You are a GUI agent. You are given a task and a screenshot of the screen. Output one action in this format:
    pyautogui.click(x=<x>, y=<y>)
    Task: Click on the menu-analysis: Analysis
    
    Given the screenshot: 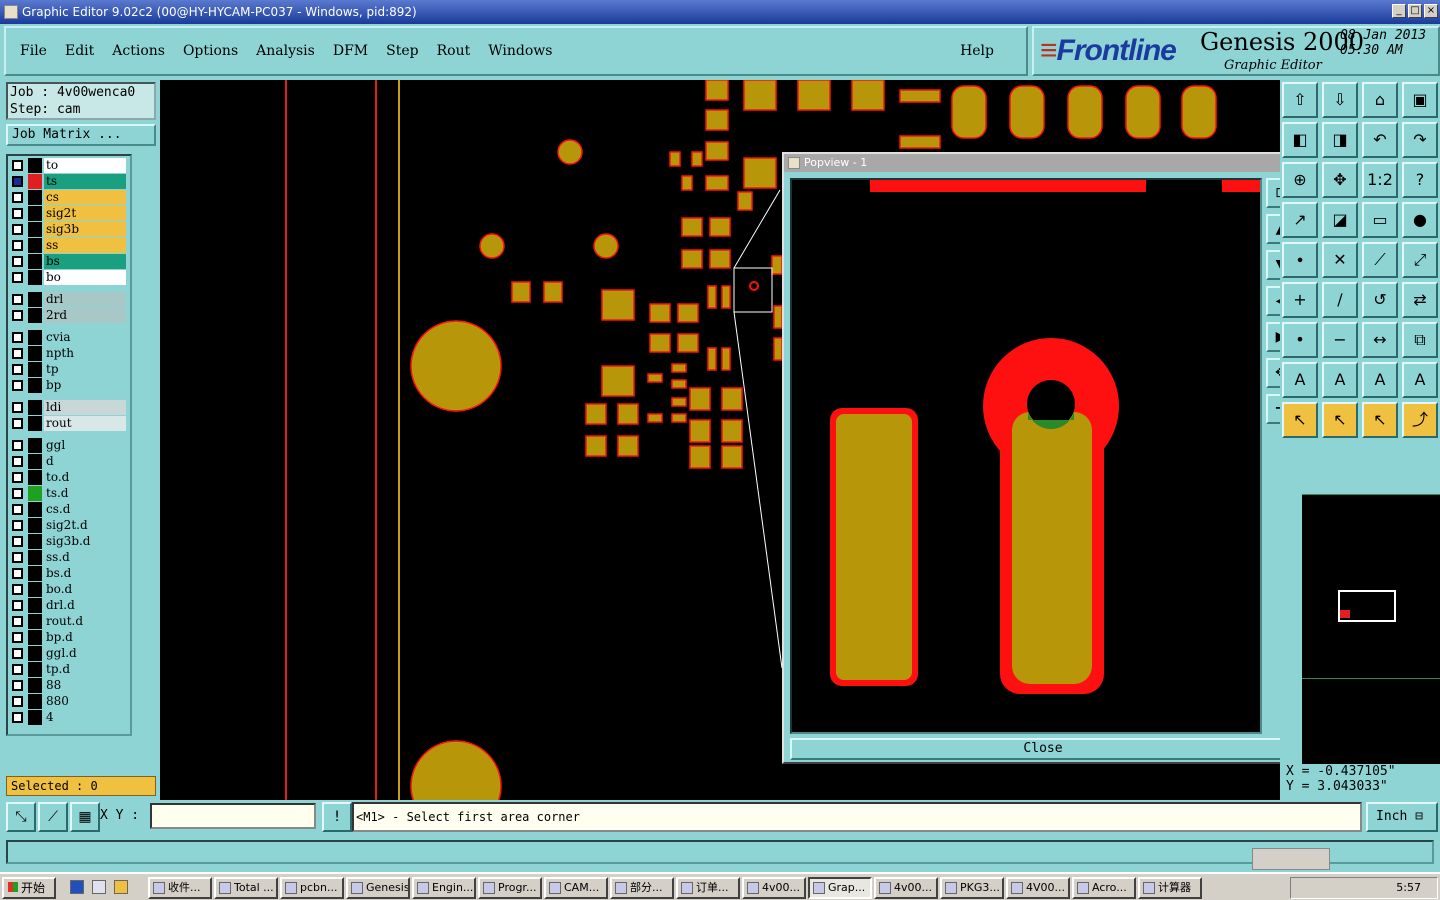 What is the action you would take?
    pyautogui.click(x=285, y=51)
    